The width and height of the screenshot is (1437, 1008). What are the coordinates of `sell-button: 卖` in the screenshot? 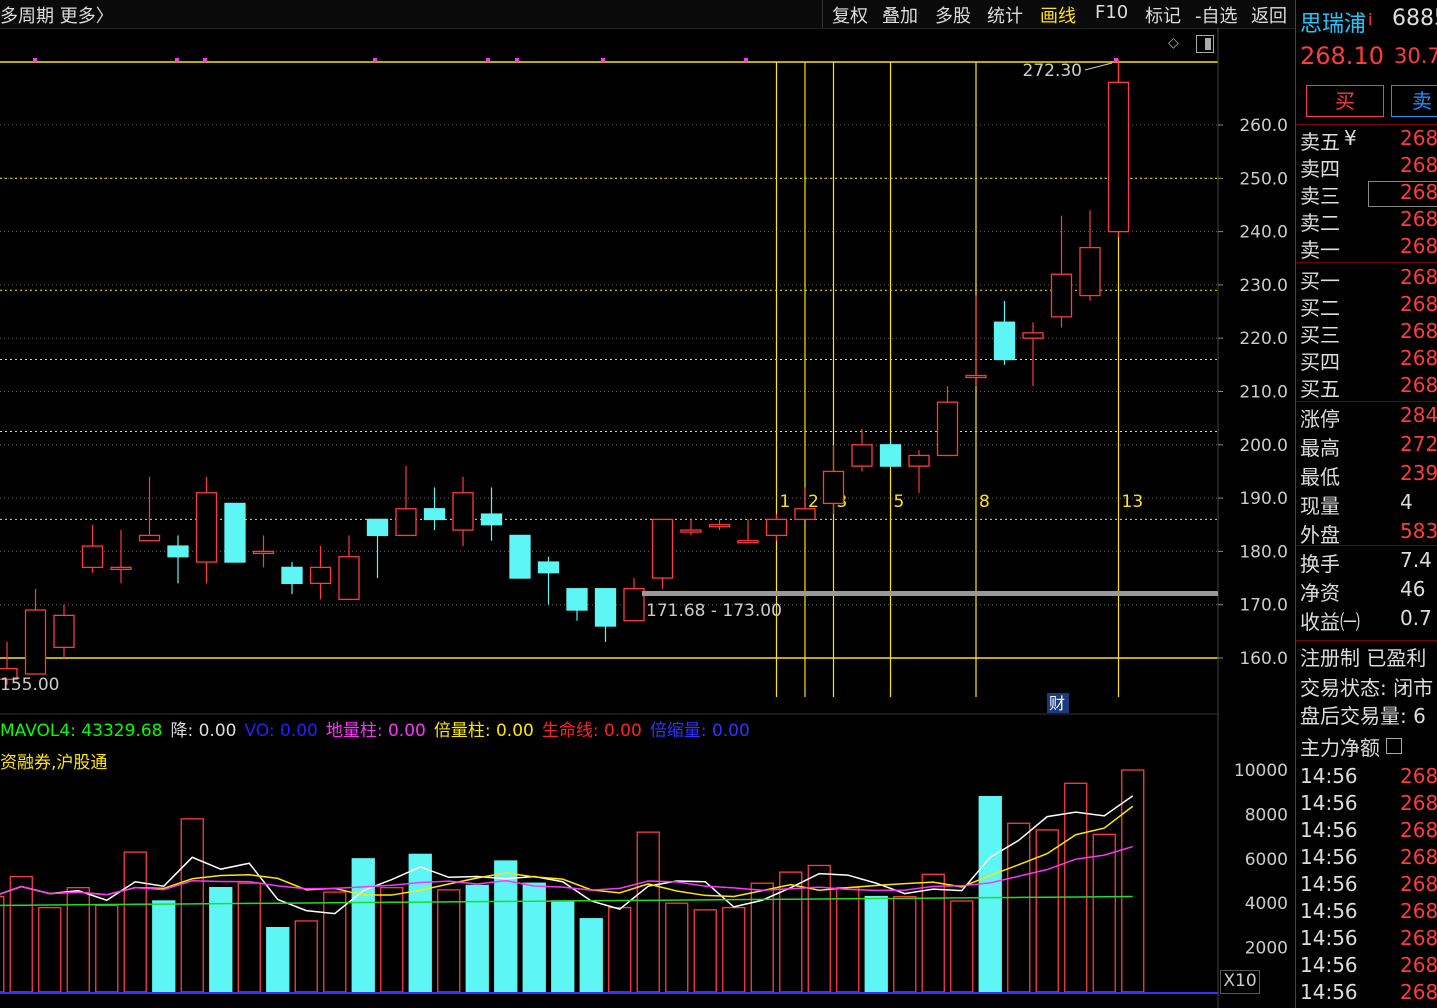 It's located at (1414, 101).